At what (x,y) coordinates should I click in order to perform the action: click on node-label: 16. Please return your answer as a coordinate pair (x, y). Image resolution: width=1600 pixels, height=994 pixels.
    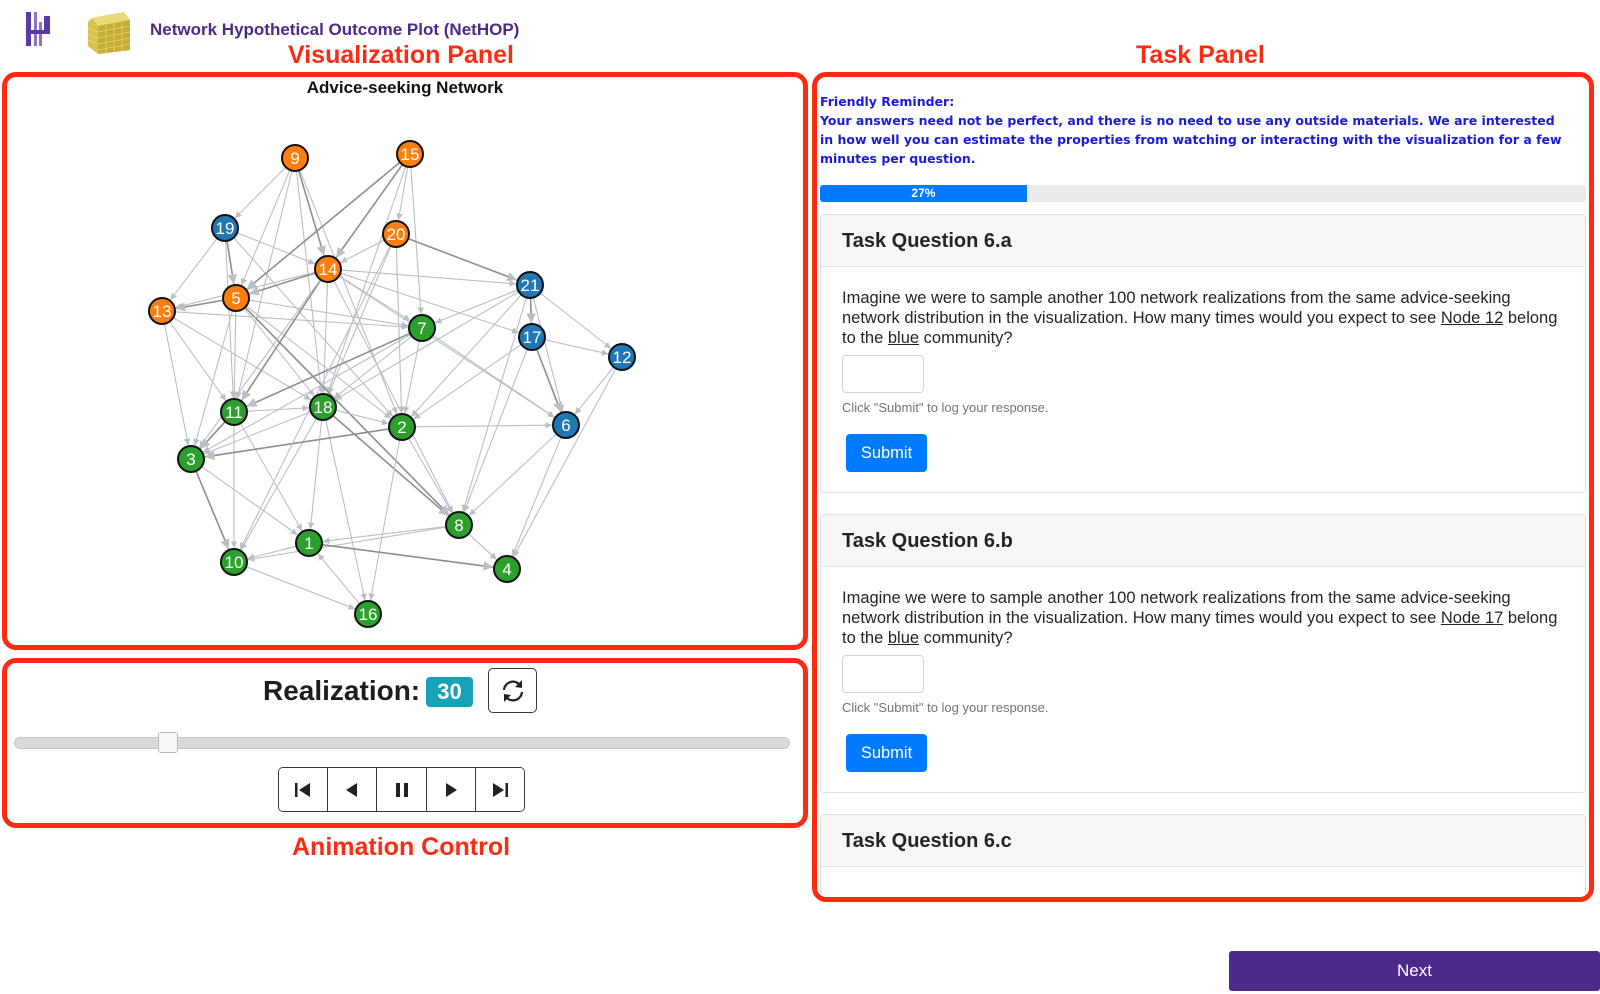
    Looking at the image, I should click on (368, 614).